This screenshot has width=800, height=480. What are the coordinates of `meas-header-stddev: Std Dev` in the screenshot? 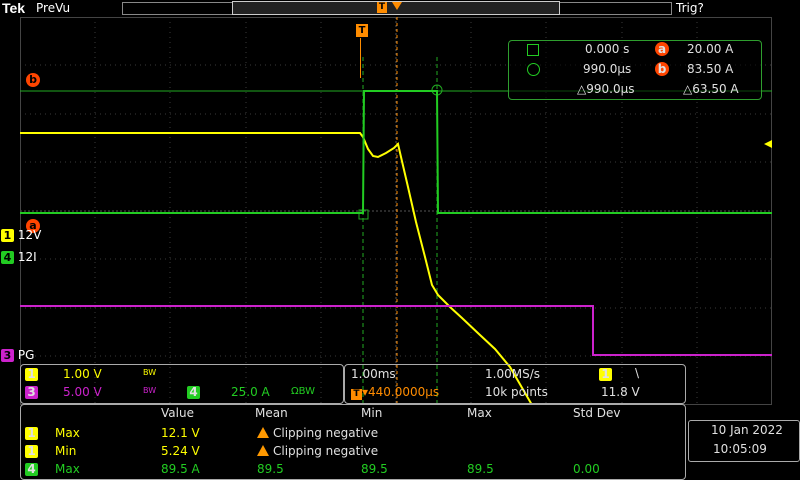 It's located at (597, 413).